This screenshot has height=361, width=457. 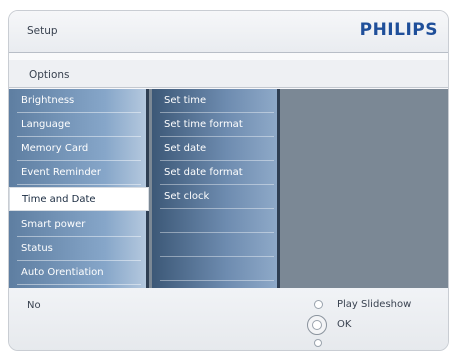 I want to click on menu-item-auto-orientation: Auto Orentiation, so click(x=79, y=273).